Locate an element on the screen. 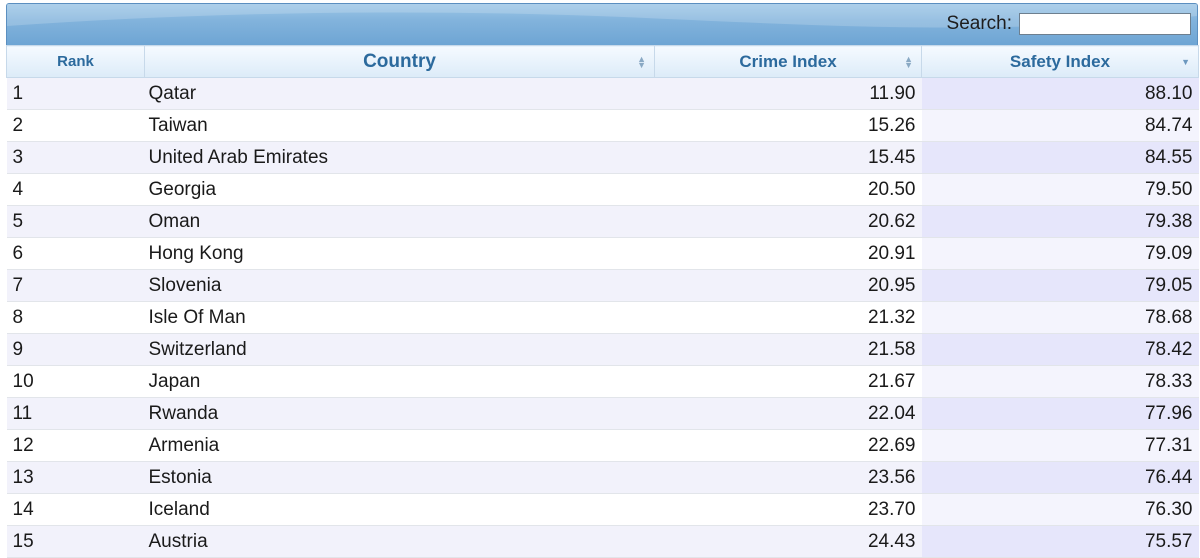 The width and height of the screenshot is (1200, 558). column-header-crime-index: Crime Index ▲ ▼ is located at coordinates (788, 61).